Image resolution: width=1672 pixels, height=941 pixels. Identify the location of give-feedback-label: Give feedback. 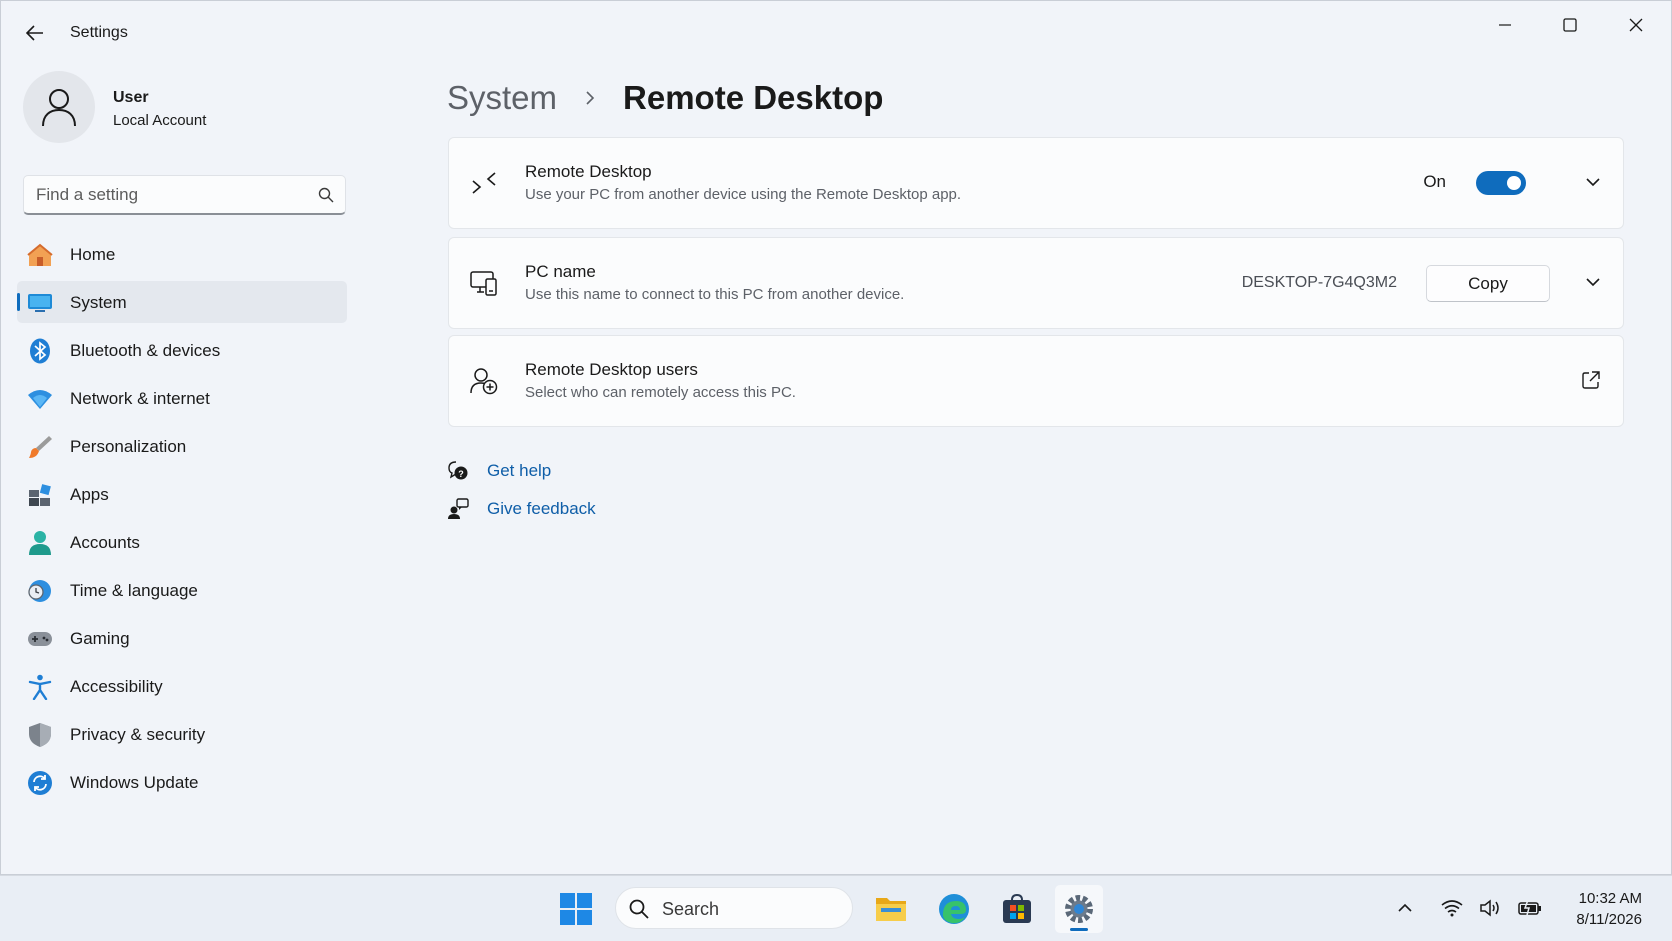
(541, 508).